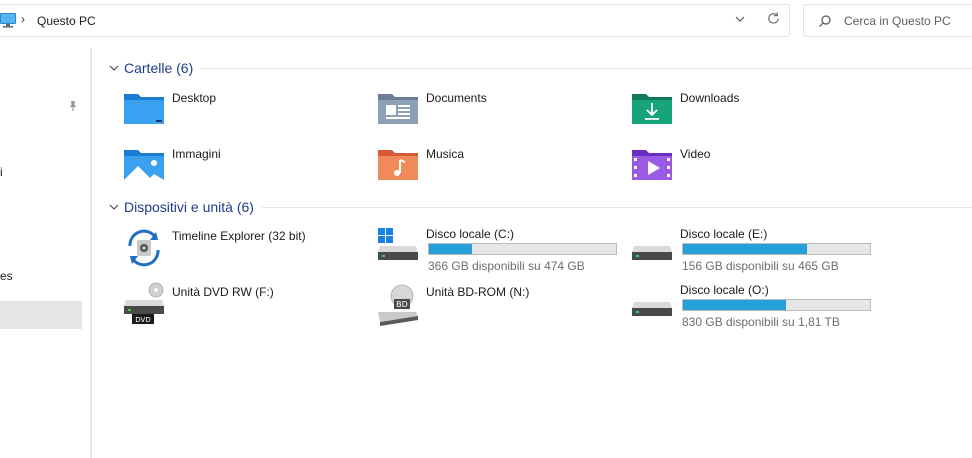  Describe the element at coordinates (724, 234) in the screenshot. I see `drive-name: Disco locale (E:)` at that location.